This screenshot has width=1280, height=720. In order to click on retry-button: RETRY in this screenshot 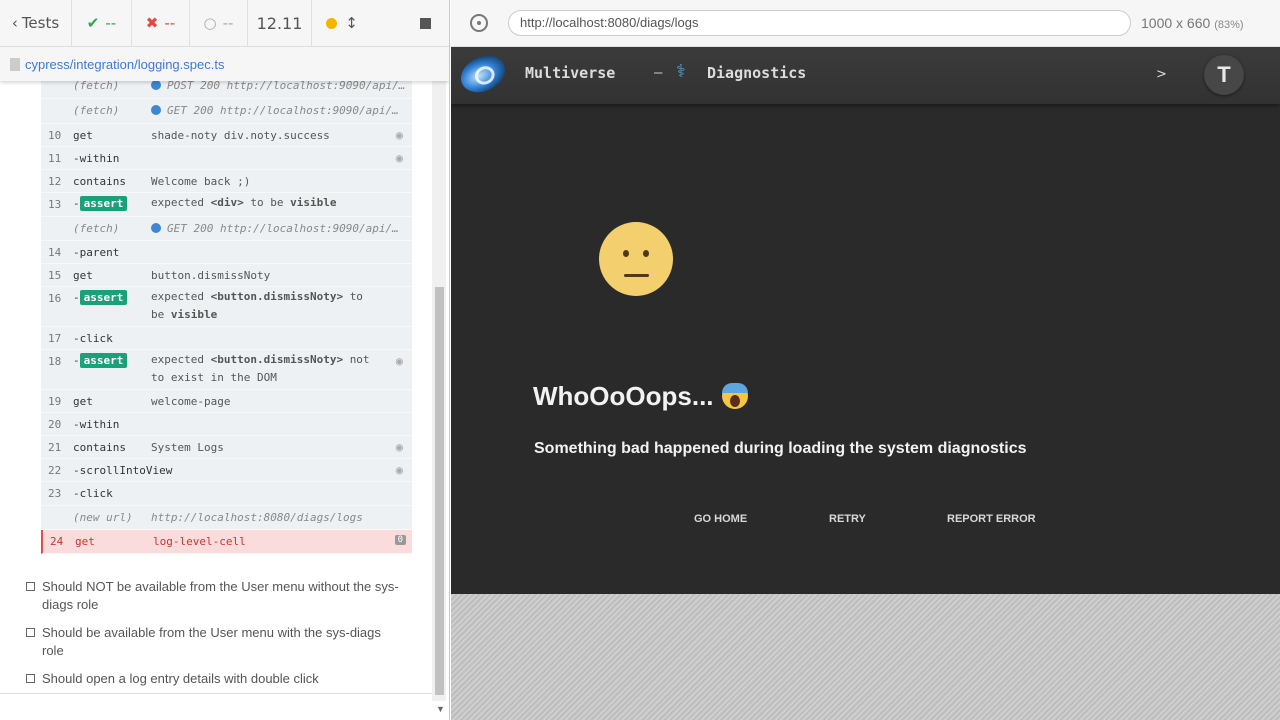, I will do `click(847, 519)`.